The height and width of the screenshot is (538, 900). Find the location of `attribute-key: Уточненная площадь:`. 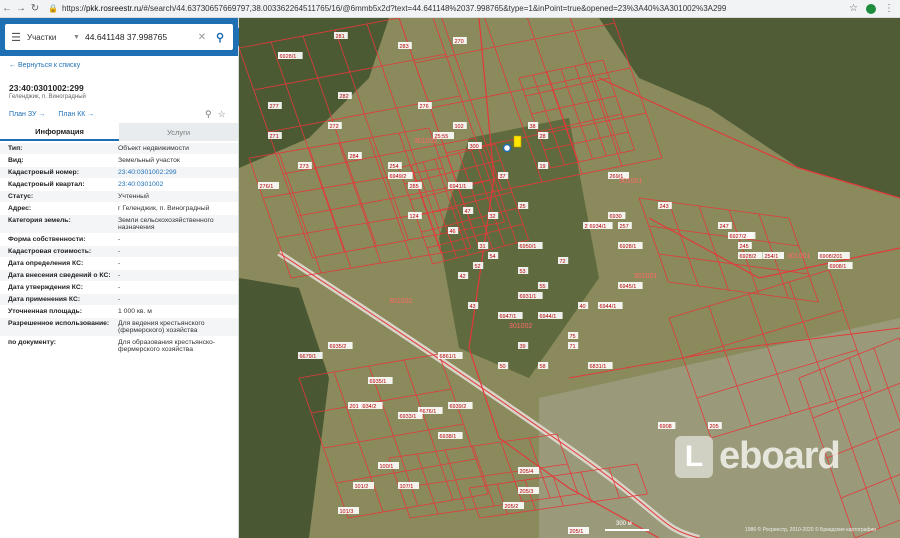

attribute-key: Уточненная площадь: is located at coordinates (45, 311).